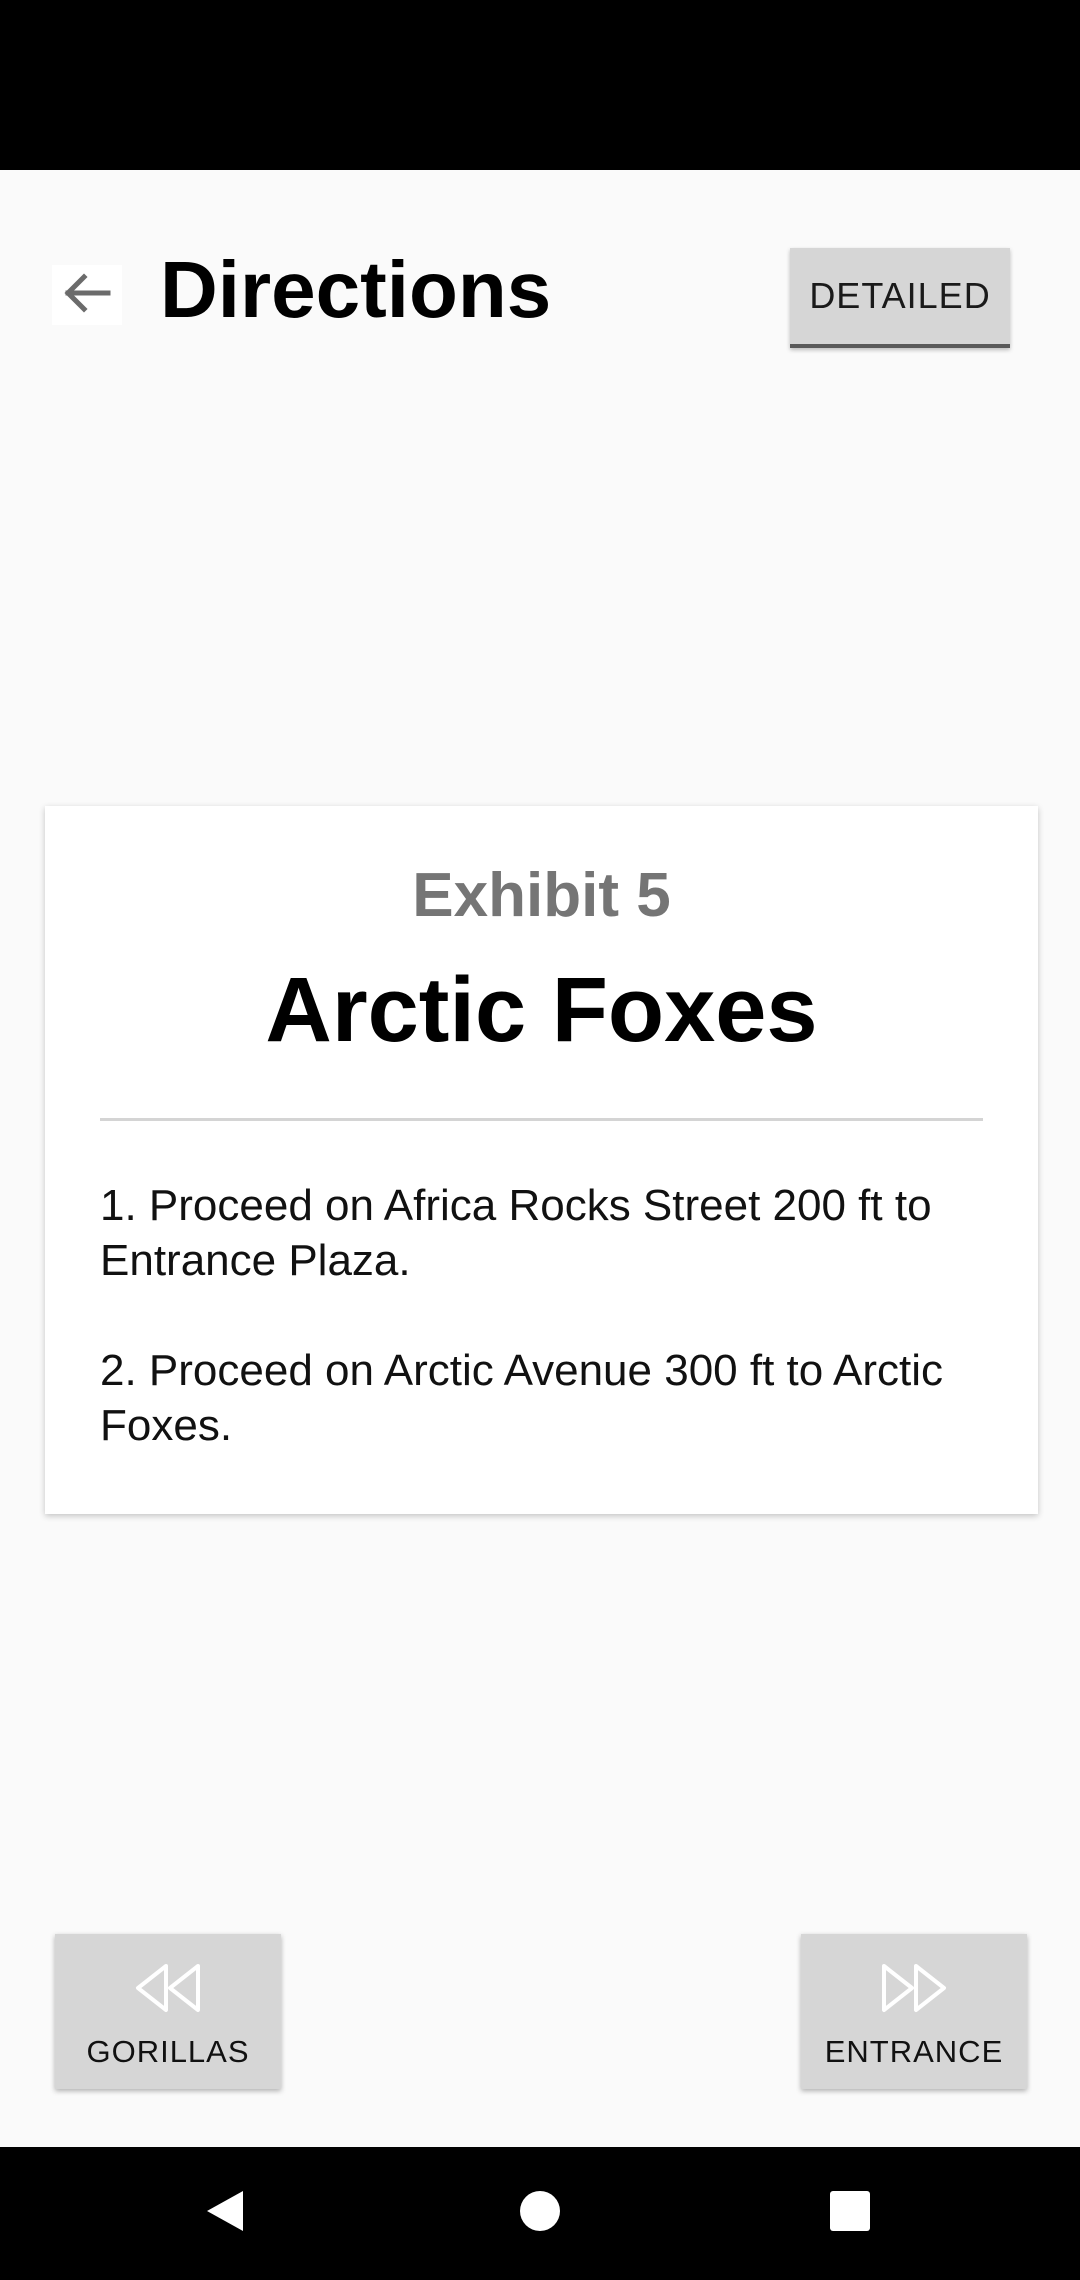  Describe the element at coordinates (541, 895) in the screenshot. I see `exhibit-number: Exhibit 5` at that location.